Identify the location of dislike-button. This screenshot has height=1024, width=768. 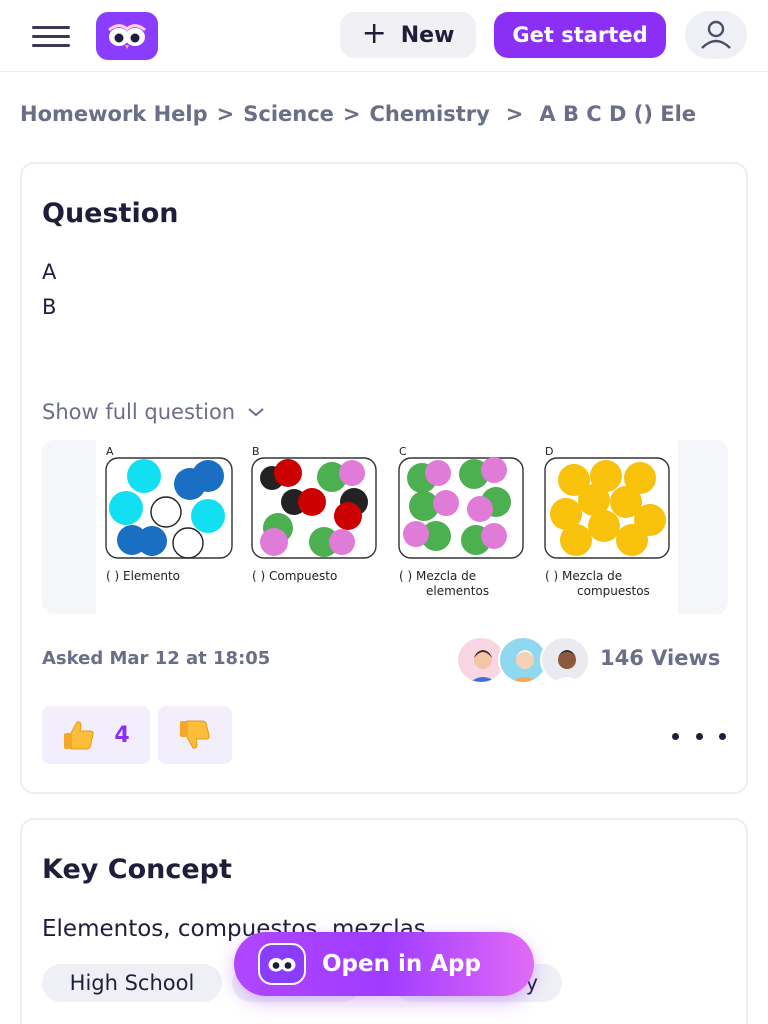
(195, 735).